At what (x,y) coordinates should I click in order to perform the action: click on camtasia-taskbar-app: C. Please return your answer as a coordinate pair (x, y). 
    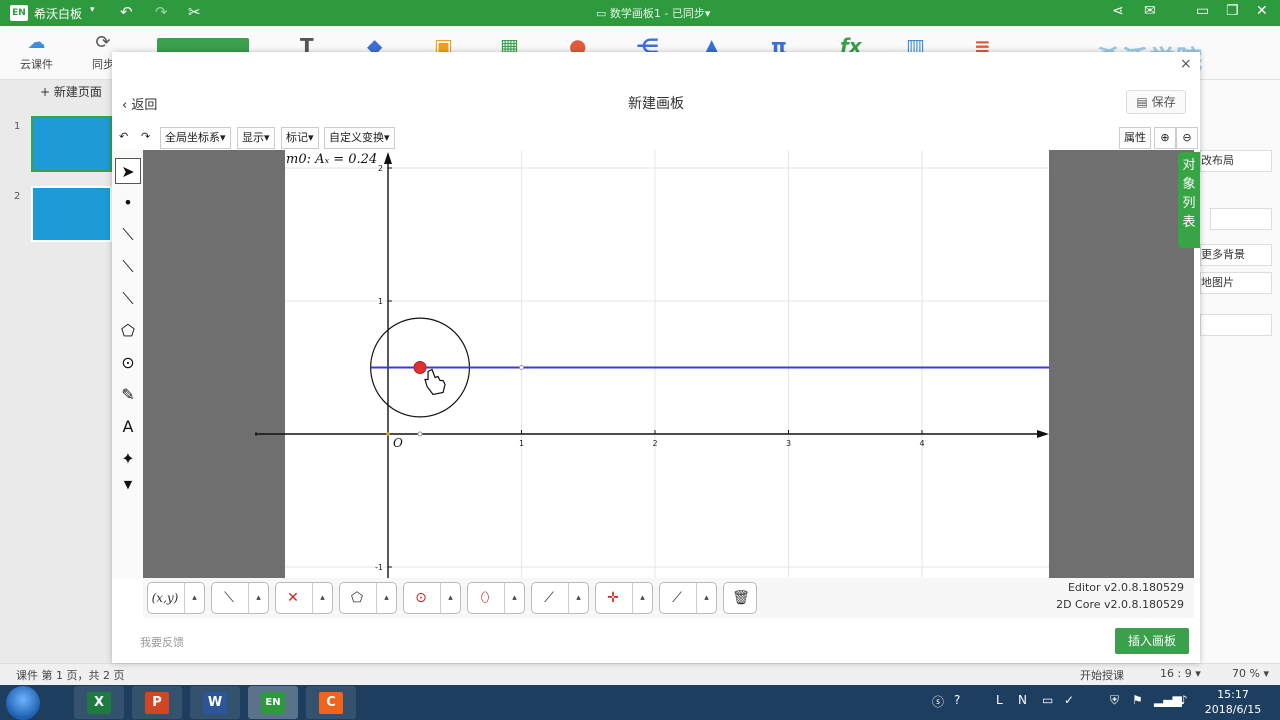
    Looking at the image, I should click on (331, 702).